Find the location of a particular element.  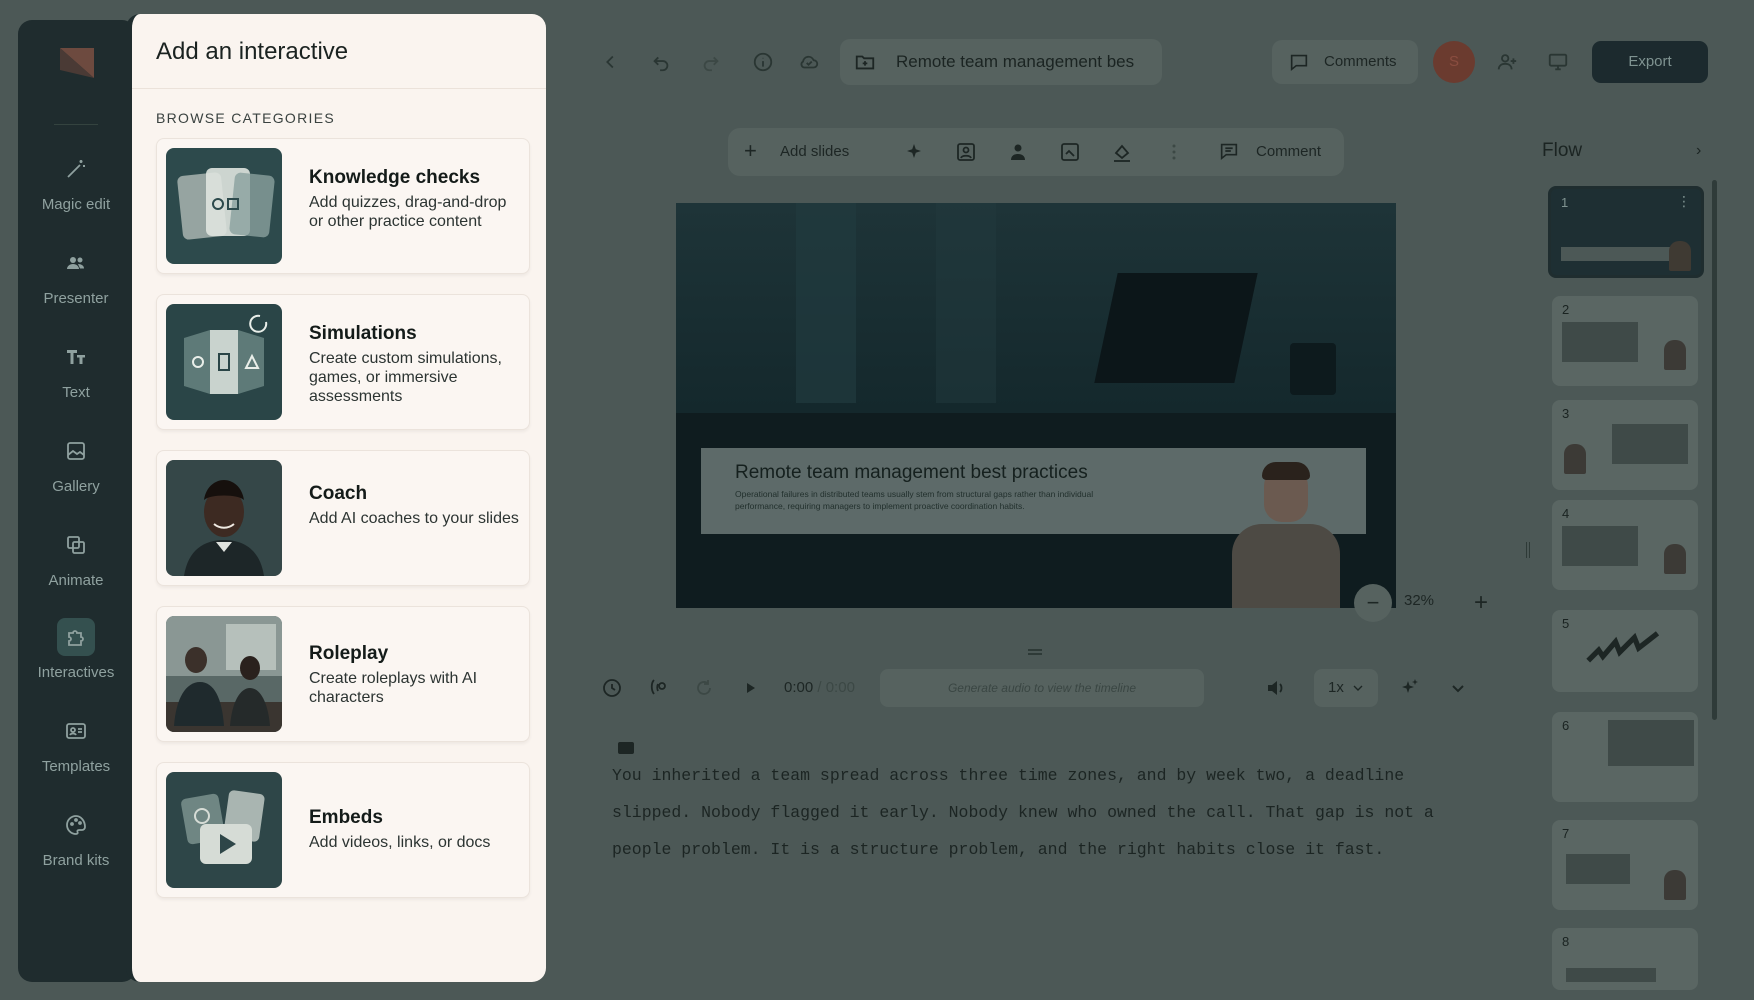

time-total: 0:00 is located at coordinates (840, 687).